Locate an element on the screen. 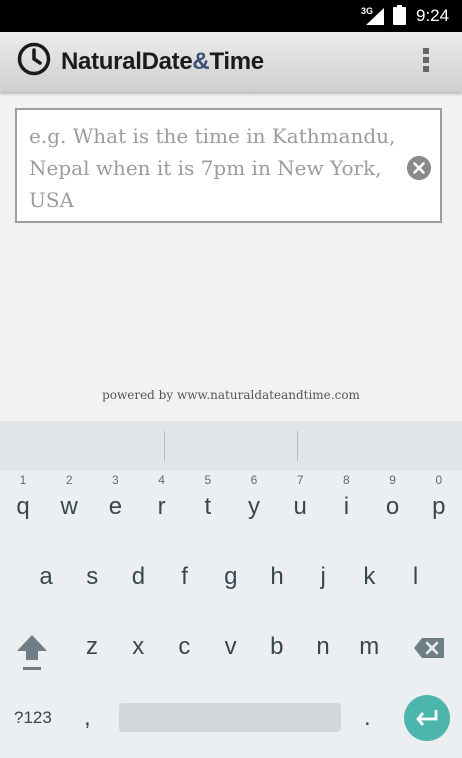 The height and width of the screenshot is (758, 462). key-hint: 7 is located at coordinates (300, 480).